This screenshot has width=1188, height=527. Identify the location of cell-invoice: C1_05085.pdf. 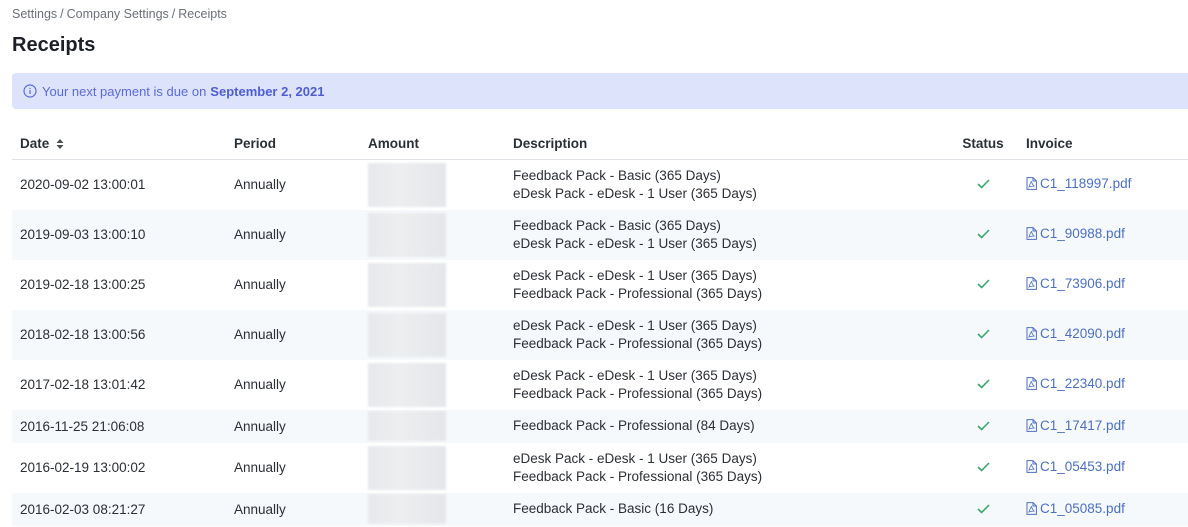
(1107, 509).